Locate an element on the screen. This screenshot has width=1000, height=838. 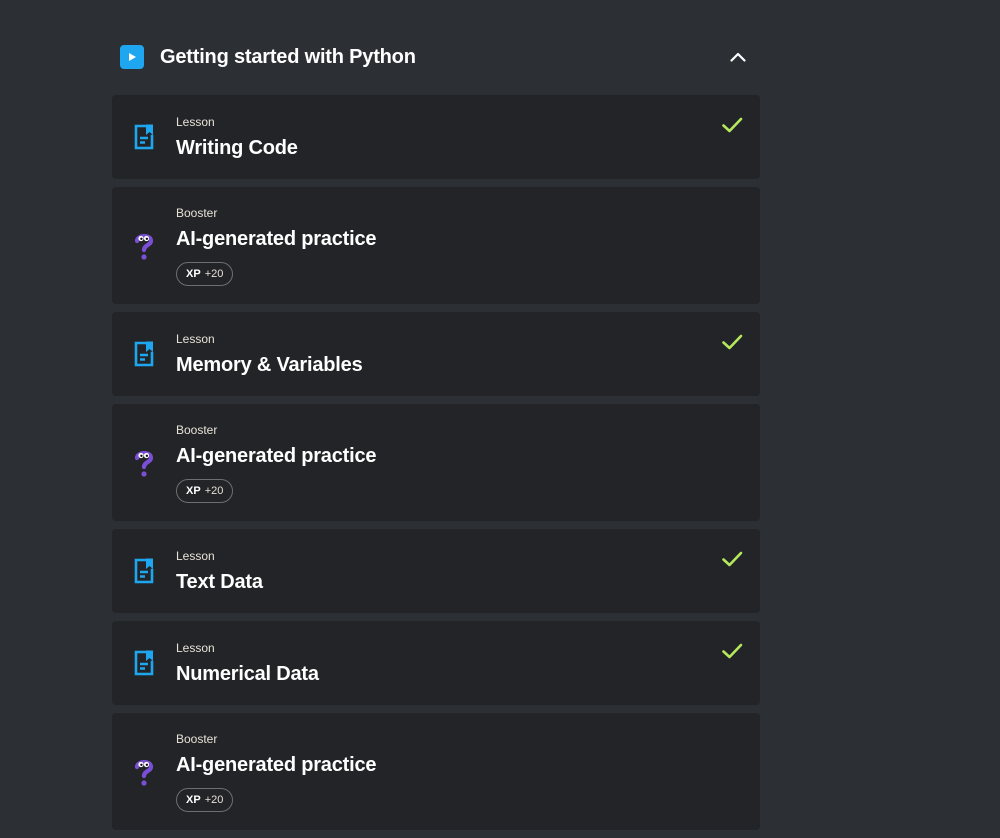
chevron-up-icon is located at coordinates (738, 57).